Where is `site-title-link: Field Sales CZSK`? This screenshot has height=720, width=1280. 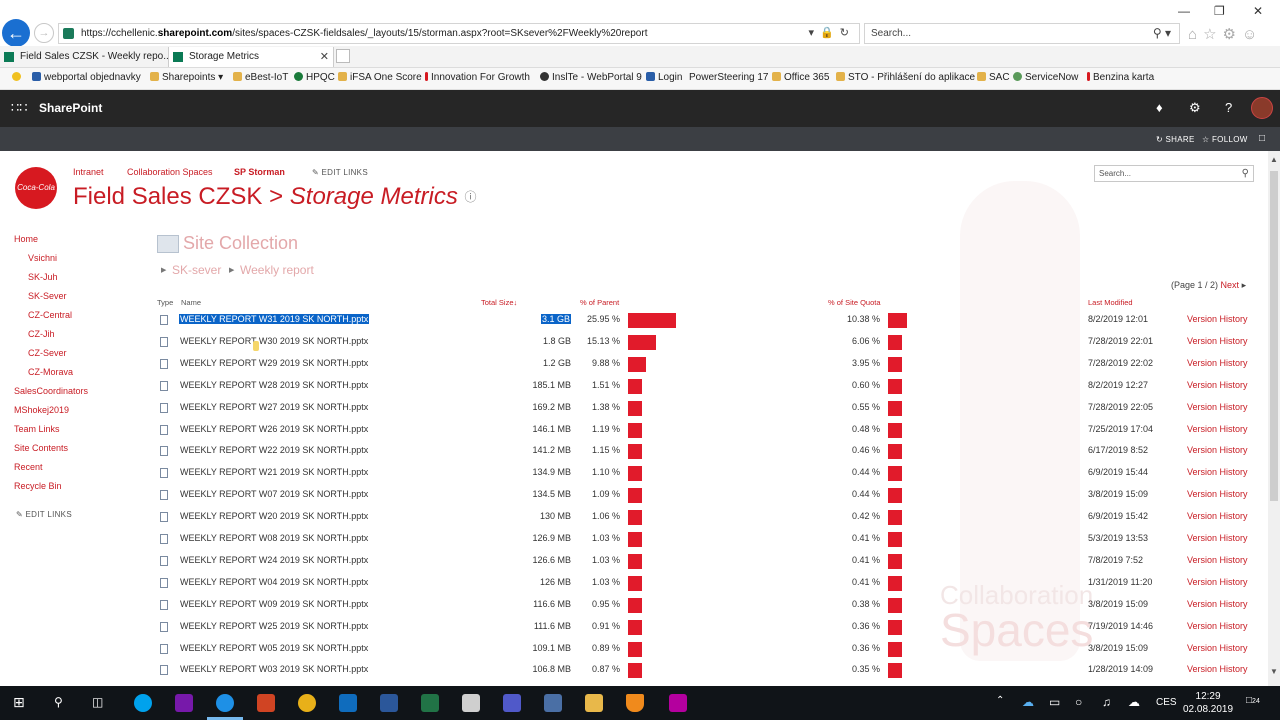 site-title-link: Field Sales CZSK is located at coordinates (167, 196).